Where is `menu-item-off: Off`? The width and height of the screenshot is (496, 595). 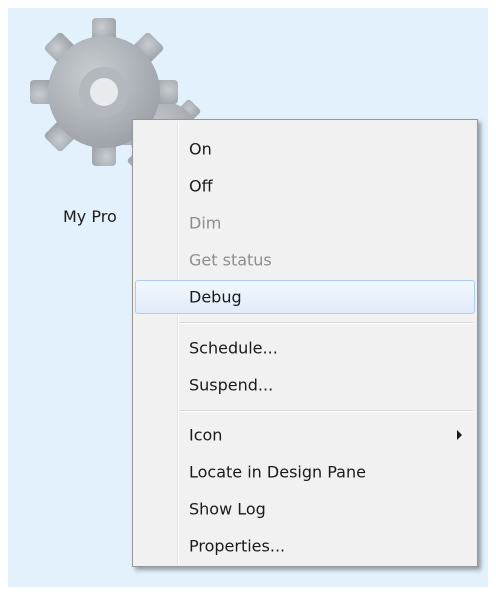
menu-item-off: Off is located at coordinates (305, 186).